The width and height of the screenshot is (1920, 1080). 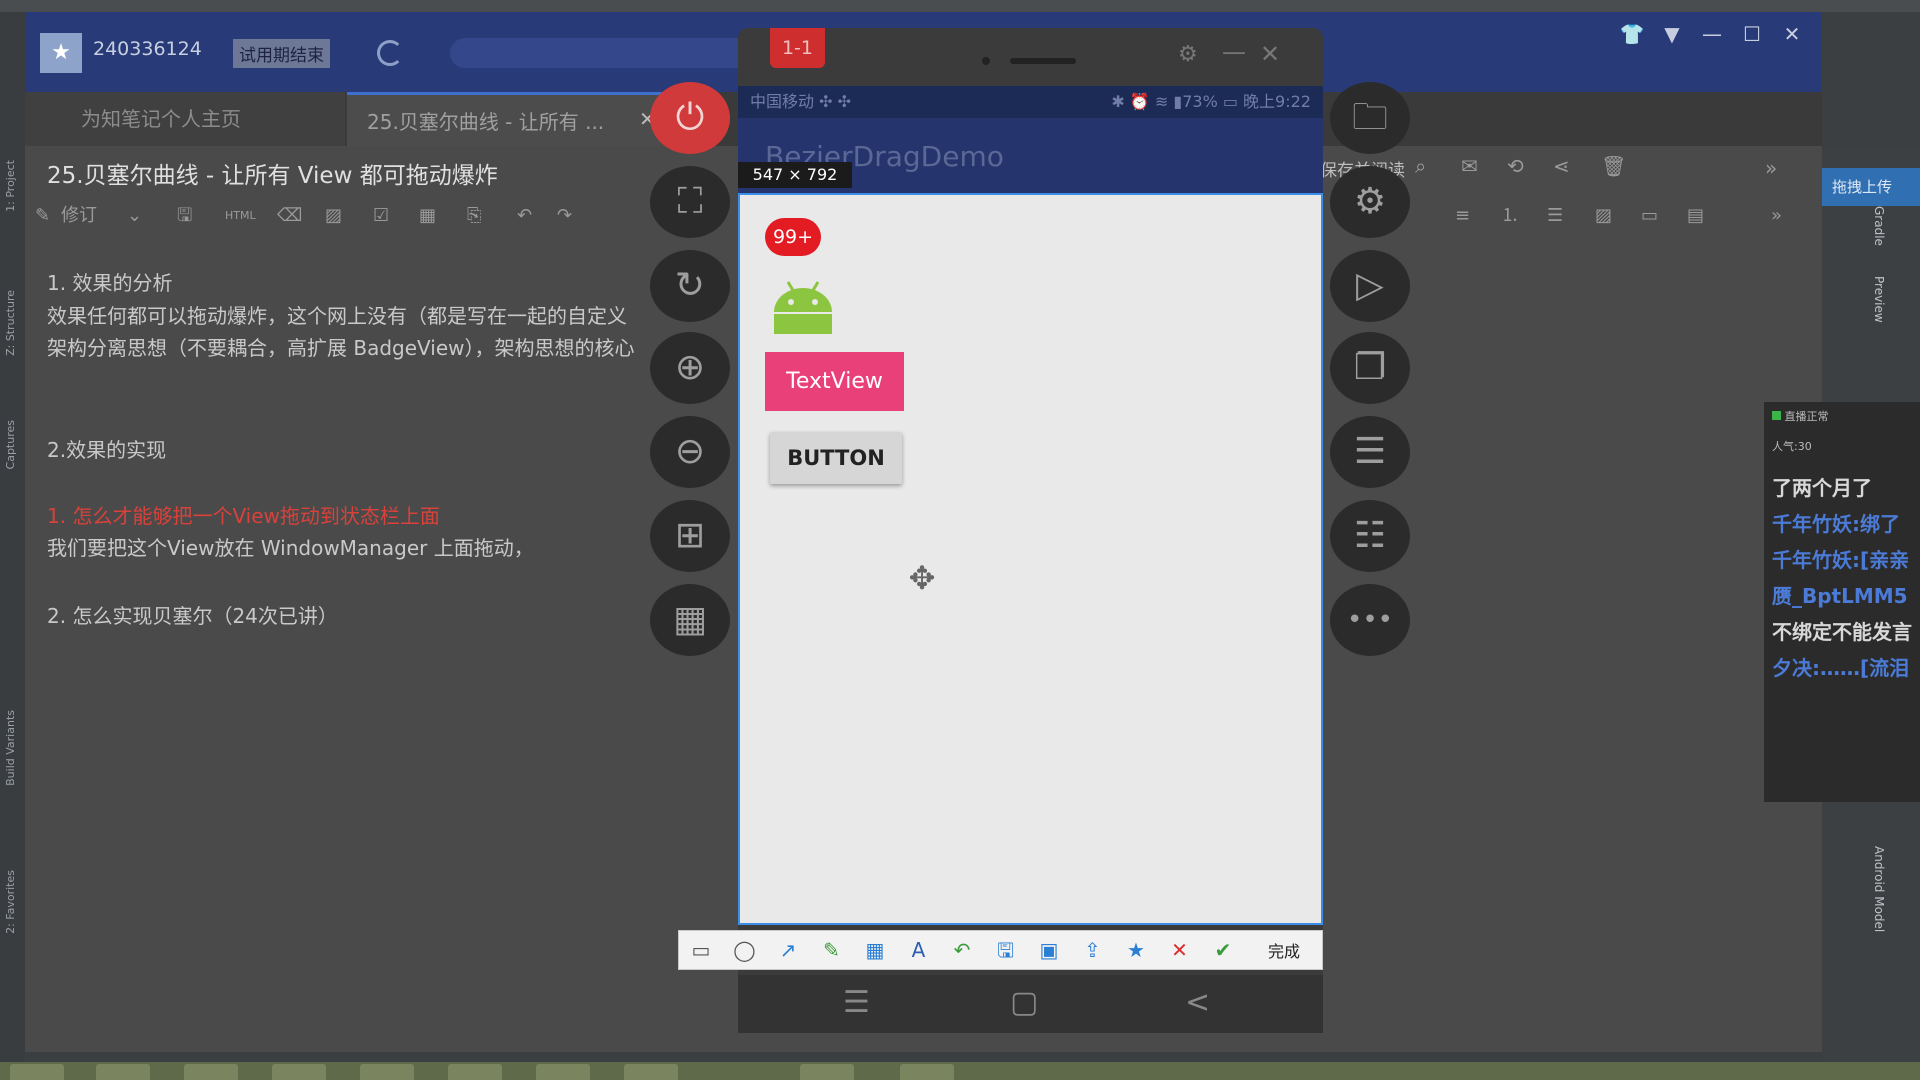 What do you see at coordinates (690, 452) in the screenshot?
I see `volume-down-icon: ⊖` at bounding box center [690, 452].